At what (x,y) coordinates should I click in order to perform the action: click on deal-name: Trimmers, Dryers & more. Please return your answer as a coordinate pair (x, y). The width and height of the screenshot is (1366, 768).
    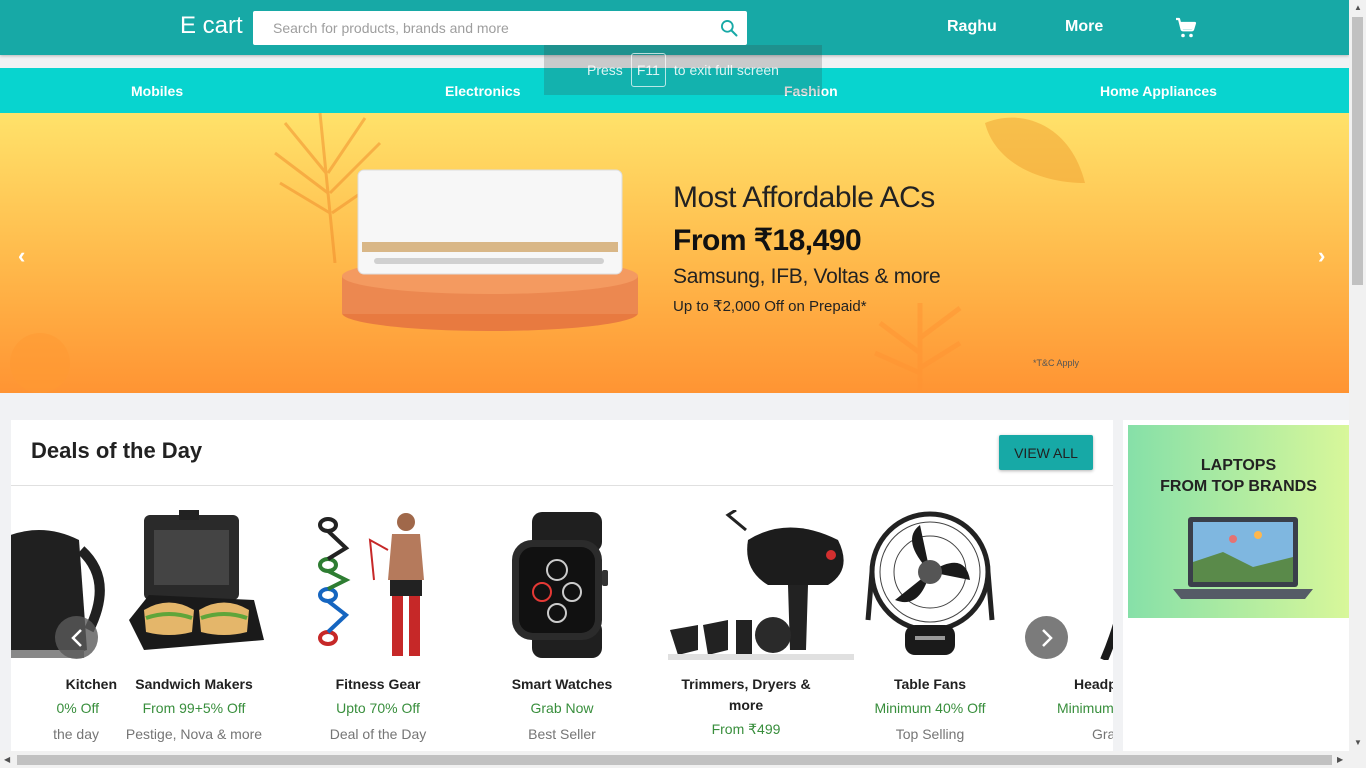
    Looking at the image, I should click on (746, 694).